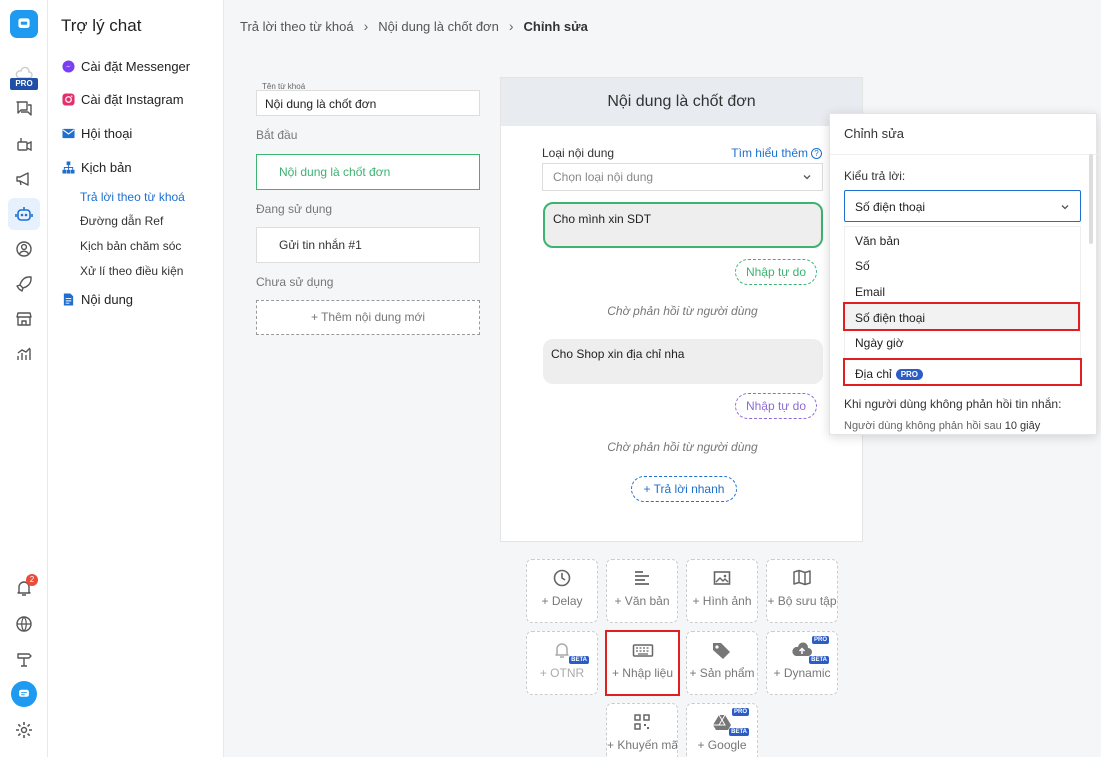 The height and width of the screenshot is (757, 1101). Describe the element at coordinates (963, 240) in the screenshot. I see `option-text: Văn bản` at that location.